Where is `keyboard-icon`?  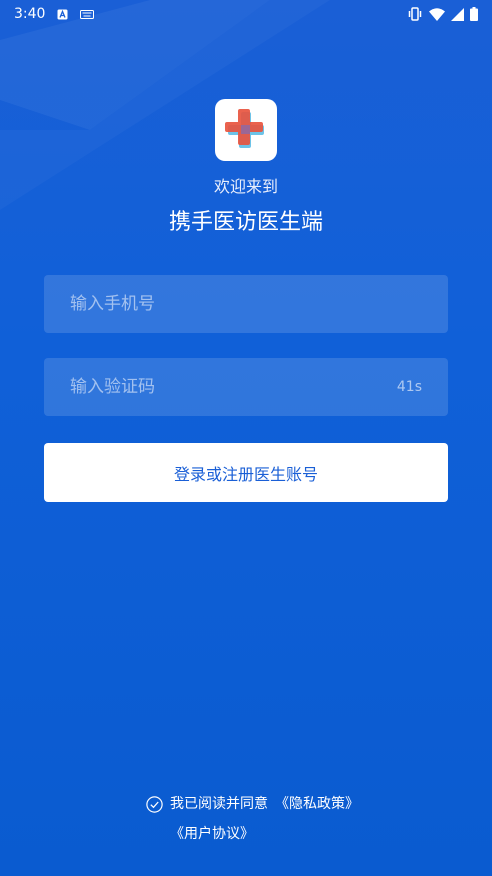
keyboard-icon is located at coordinates (87, 14).